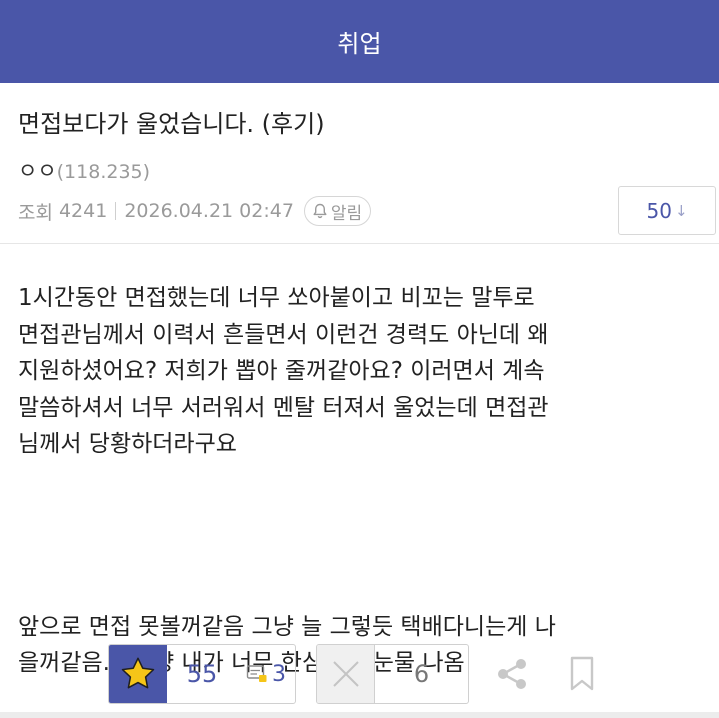 This screenshot has height=718, width=719. I want to click on star-icon, so click(138, 673).